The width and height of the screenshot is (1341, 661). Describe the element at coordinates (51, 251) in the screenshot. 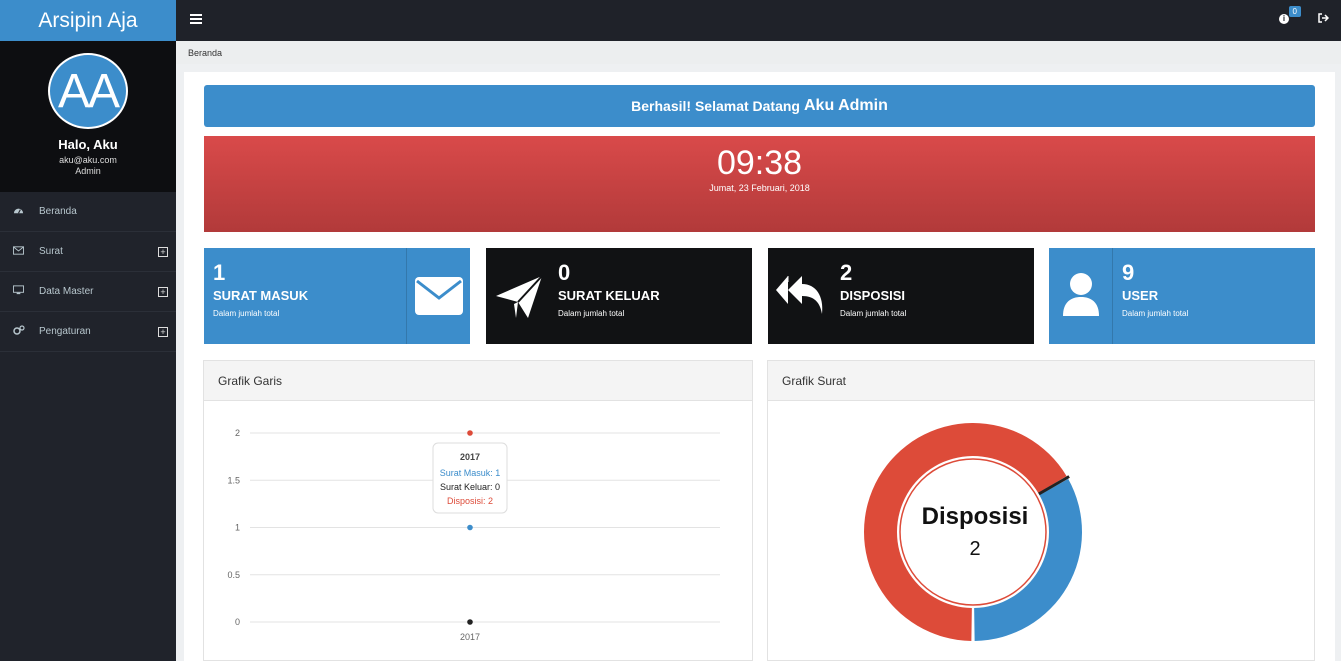

I see `sidebar-item-label: Surat` at that location.